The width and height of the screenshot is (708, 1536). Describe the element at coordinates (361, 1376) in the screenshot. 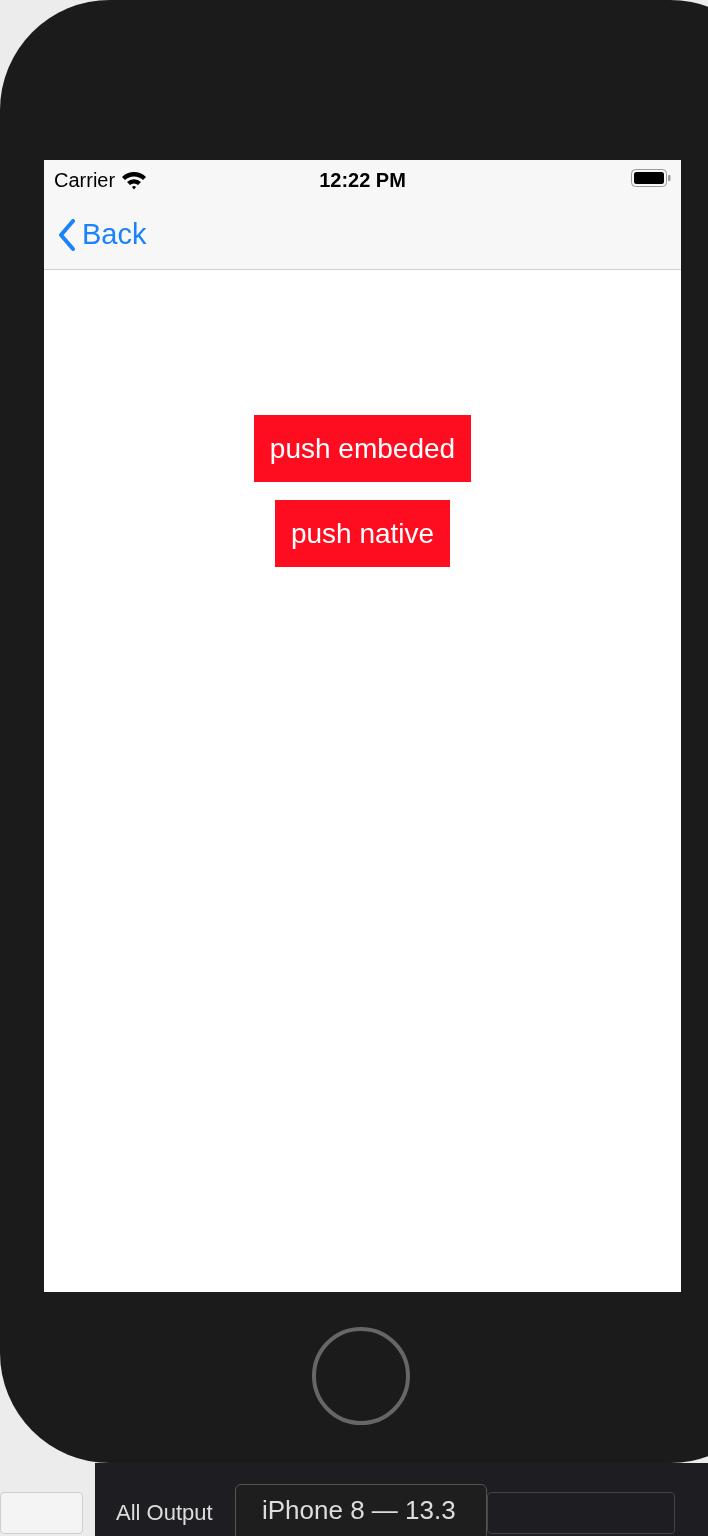

I see `home-button` at that location.